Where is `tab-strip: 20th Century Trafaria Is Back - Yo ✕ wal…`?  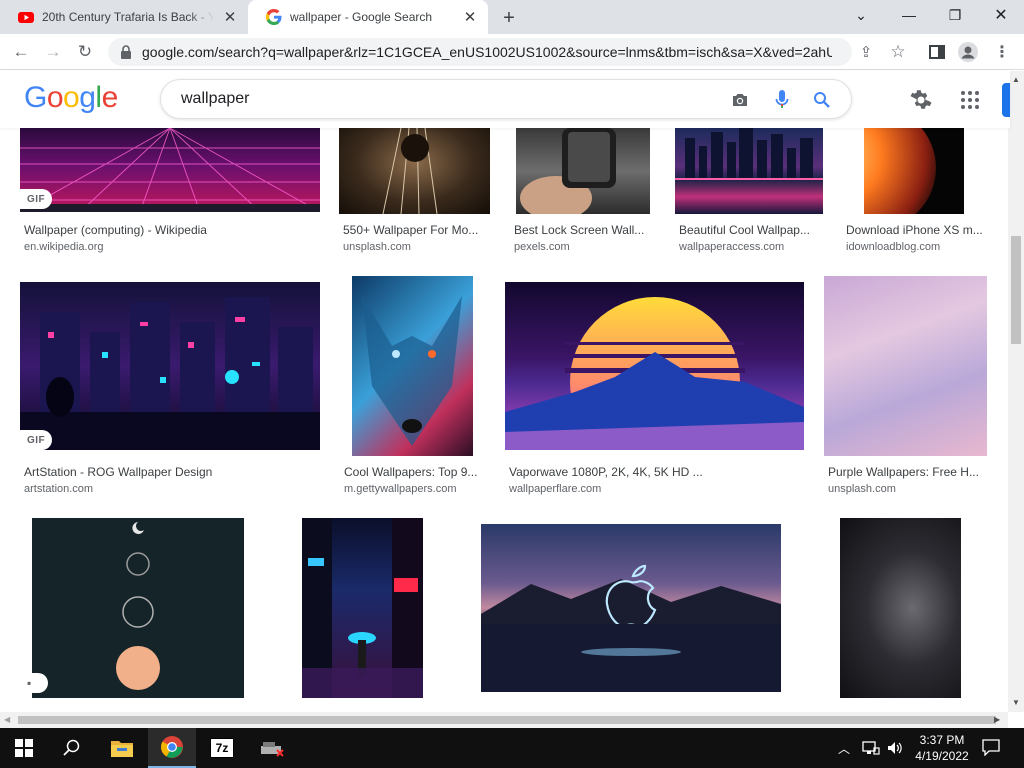
tab-strip: 20th Century Trafaria Is Back - Yo ✕ wal… is located at coordinates (512, 17).